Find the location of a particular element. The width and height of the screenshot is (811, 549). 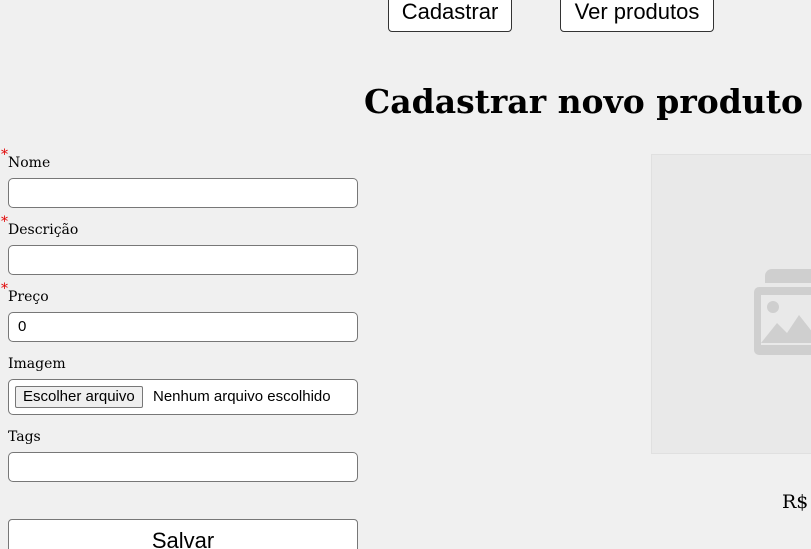

product-image-preview is located at coordinates (731, 304).